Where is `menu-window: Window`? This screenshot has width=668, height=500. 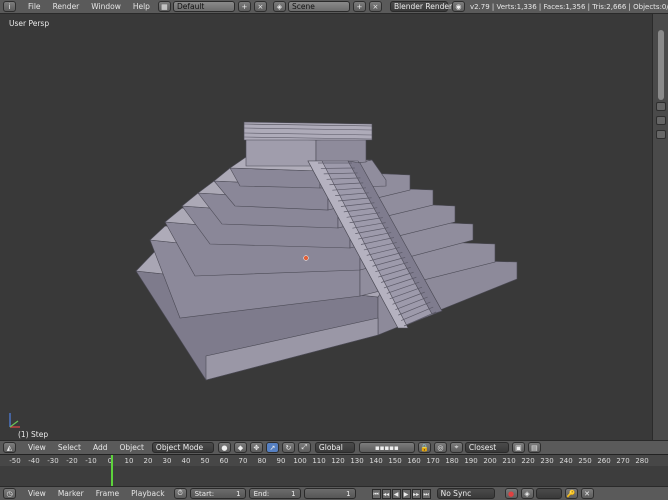
menu-window: Window is located at coordinates (106, 6).